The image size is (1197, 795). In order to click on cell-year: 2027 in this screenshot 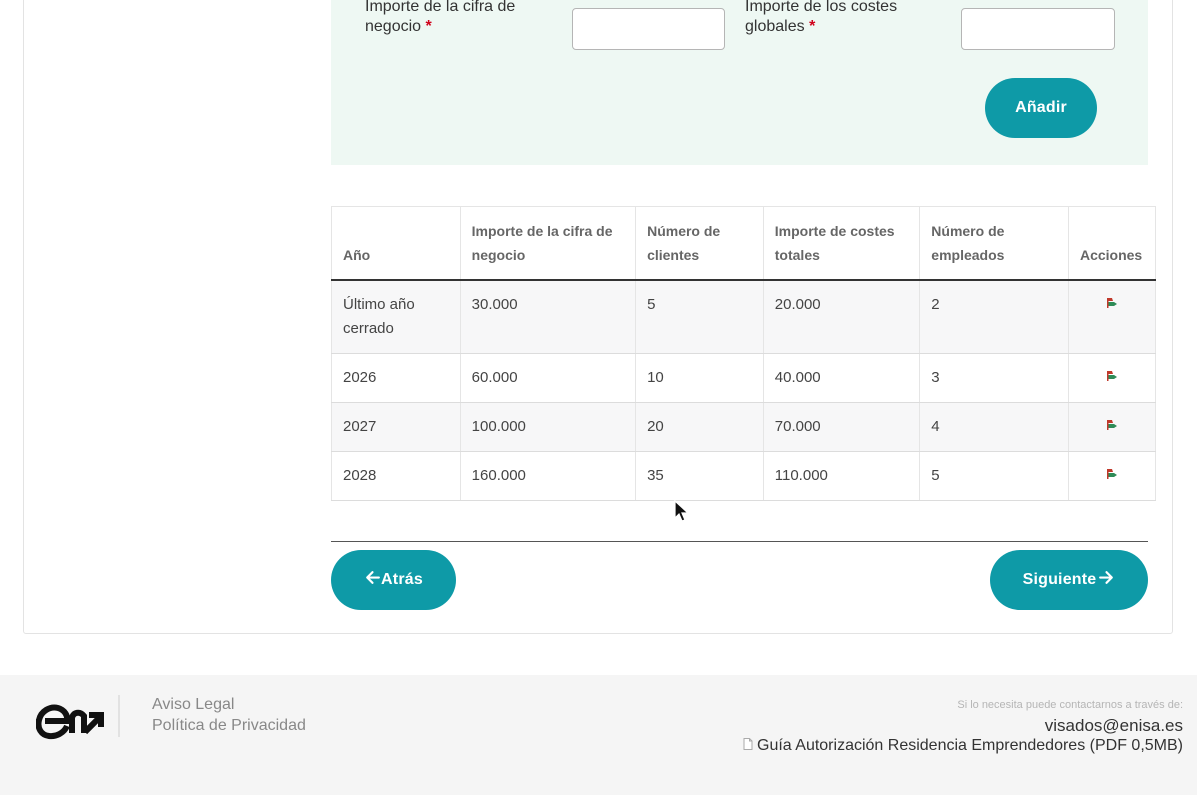, I will do `click(396, 427)`.